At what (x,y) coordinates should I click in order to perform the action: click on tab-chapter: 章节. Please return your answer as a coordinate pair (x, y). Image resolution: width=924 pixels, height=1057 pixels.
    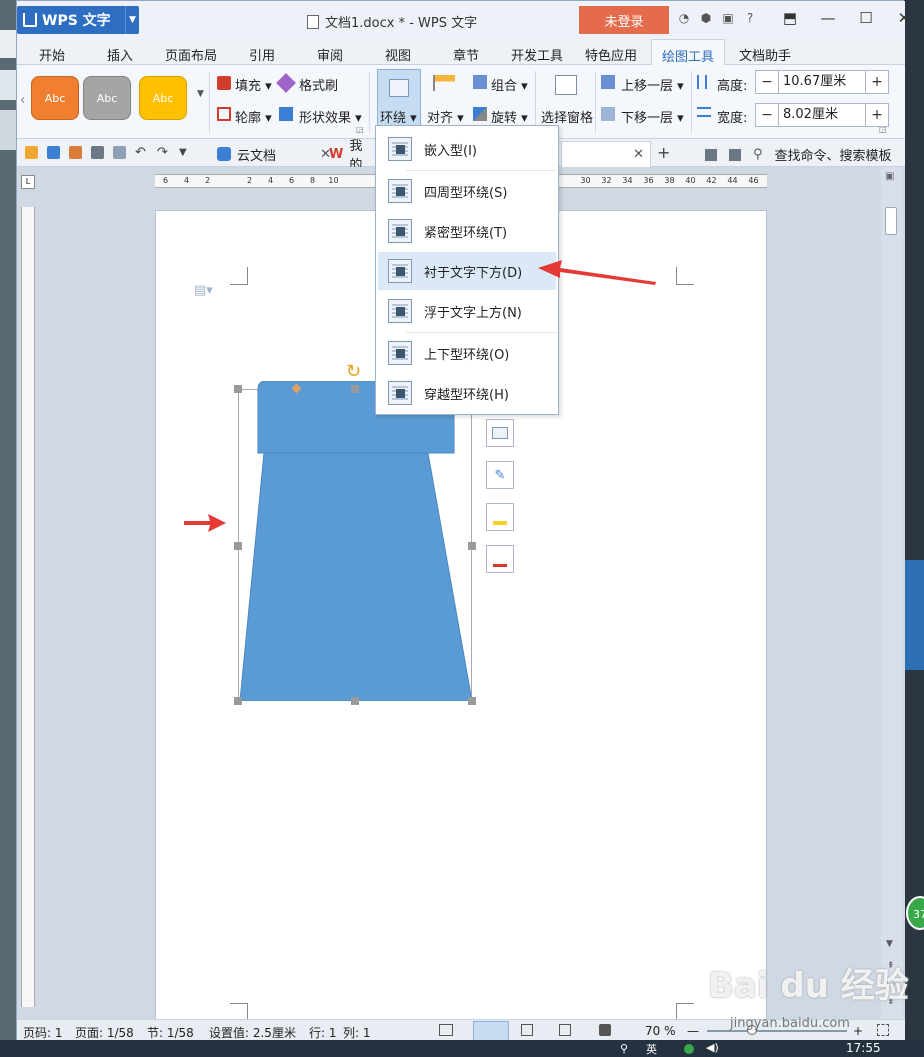
    Looking at the image, I should click on (466, 54).